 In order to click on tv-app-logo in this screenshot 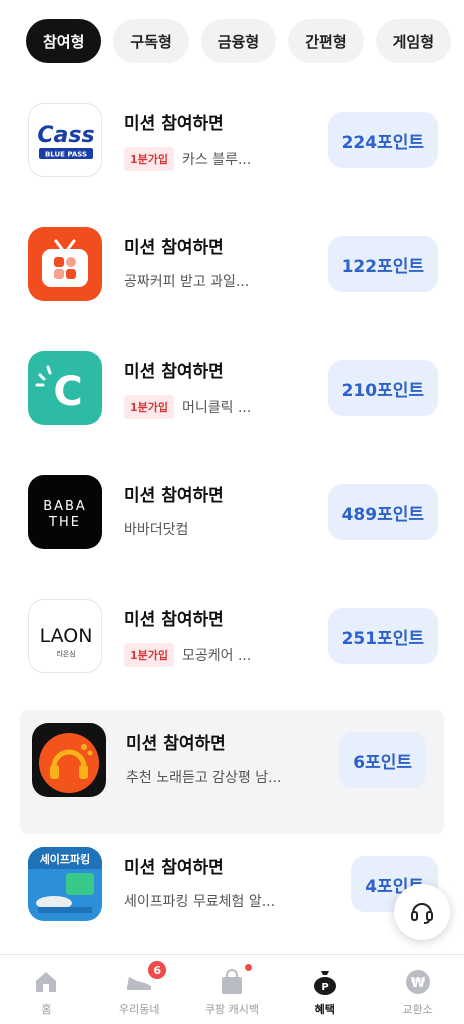, I will do `click(65, 264)`.